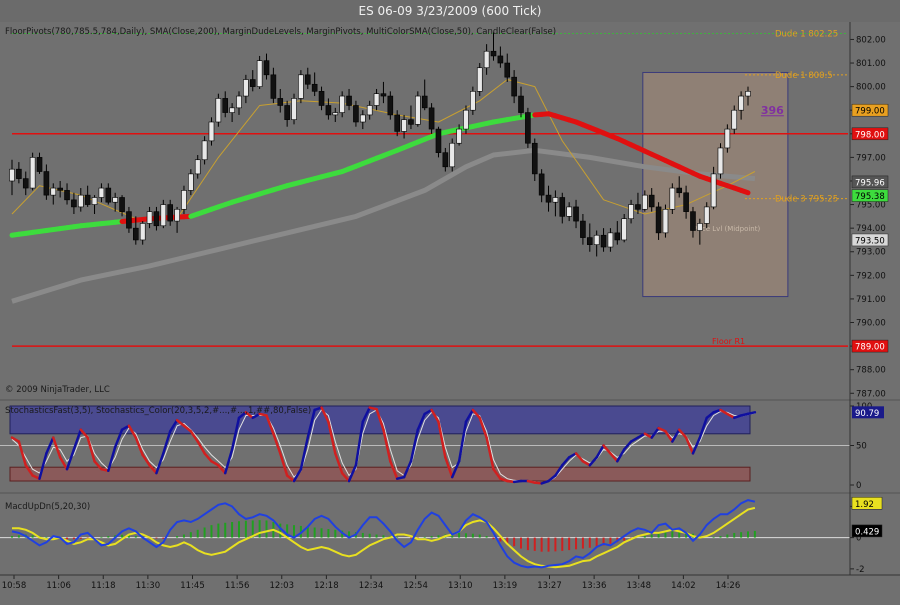  Describe the element at coordinates (371, 586) in the screenshot. I see `time-tick-label: 12:34` at that location.